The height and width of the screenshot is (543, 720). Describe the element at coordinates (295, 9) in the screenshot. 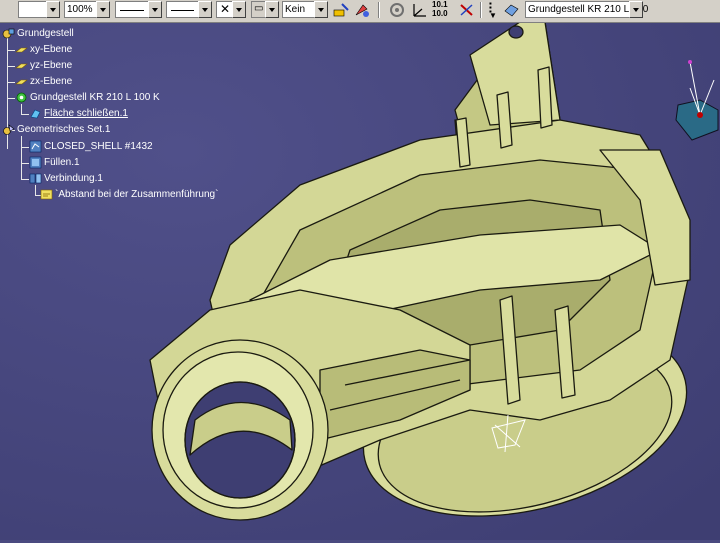

I see `layer-value: Kein` at that location.